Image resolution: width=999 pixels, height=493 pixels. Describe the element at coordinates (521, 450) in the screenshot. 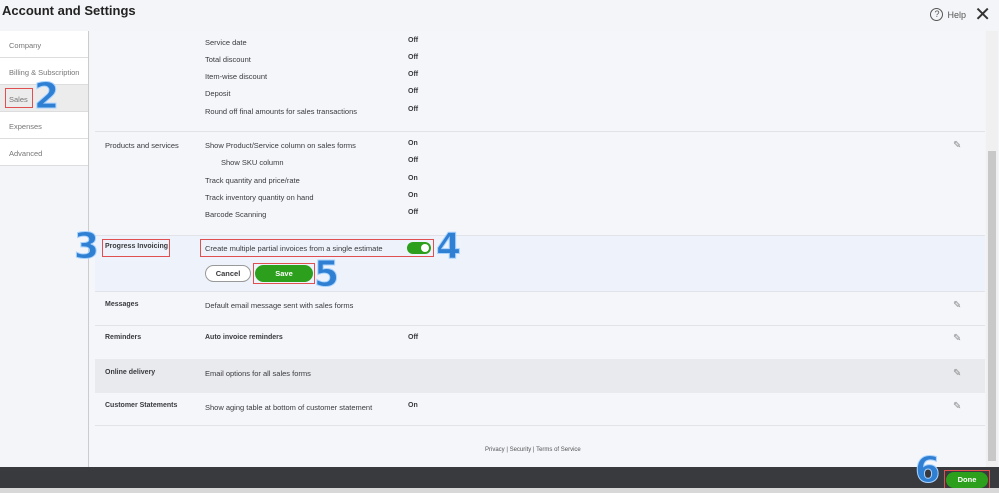

I see `security-link: Security` at that location.